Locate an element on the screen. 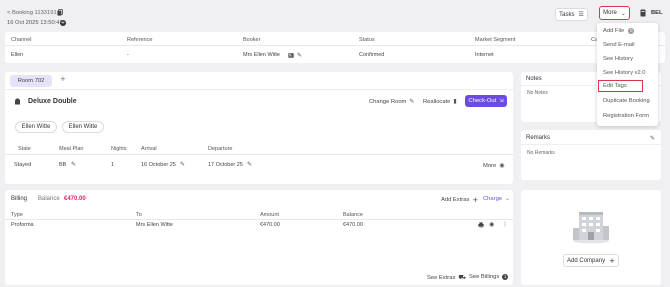  see-billings-button: See Billings 1 is located at coordinates (489, 277).